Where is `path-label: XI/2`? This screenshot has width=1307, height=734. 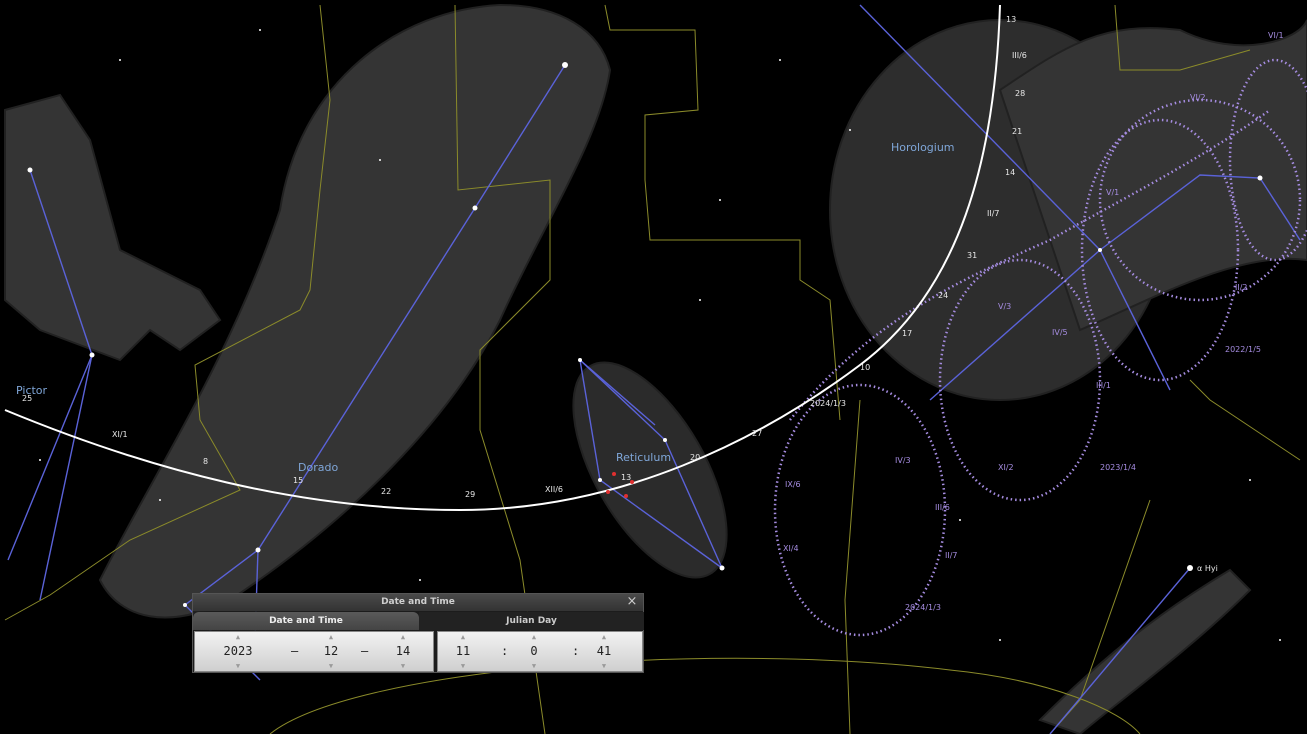 path-label: XI/2 is located at coordinates (1006, 467).